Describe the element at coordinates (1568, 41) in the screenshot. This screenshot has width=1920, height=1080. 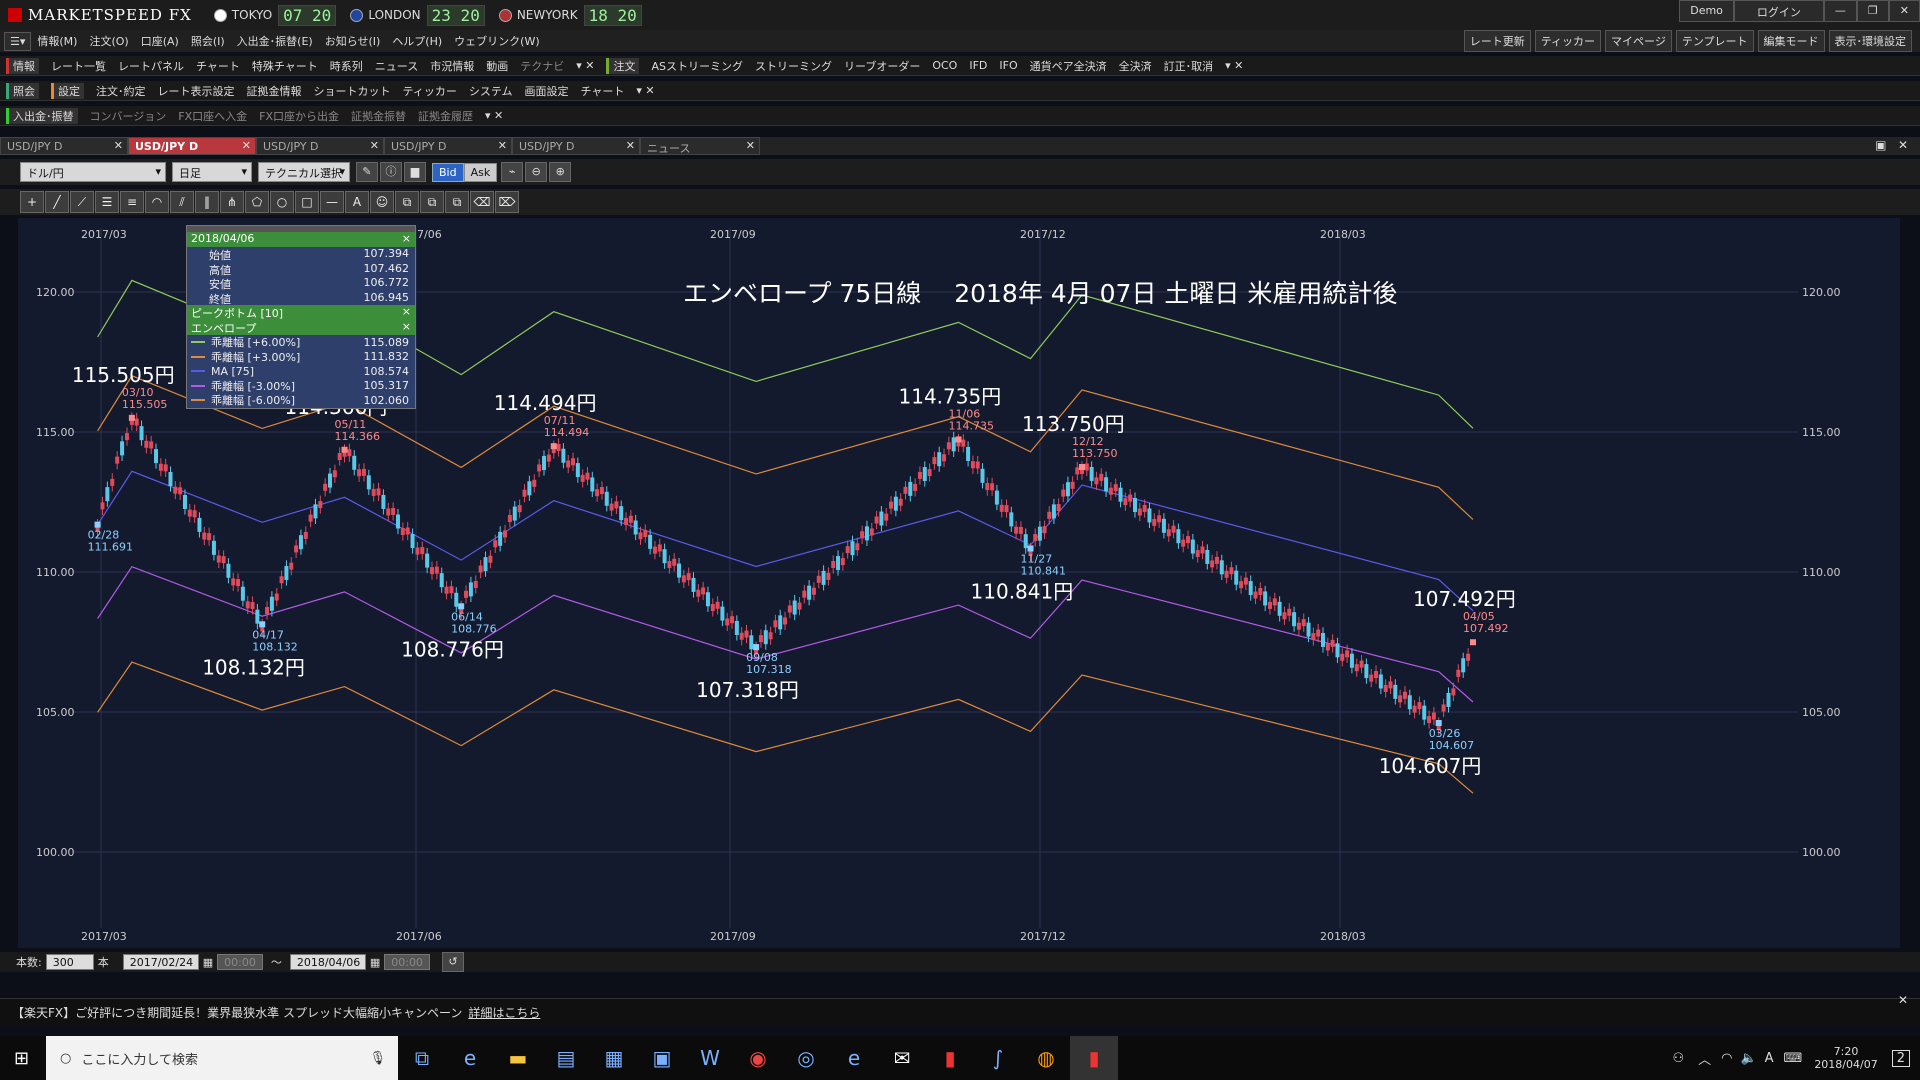
I see `ticker-button: ティッカー` at that location.